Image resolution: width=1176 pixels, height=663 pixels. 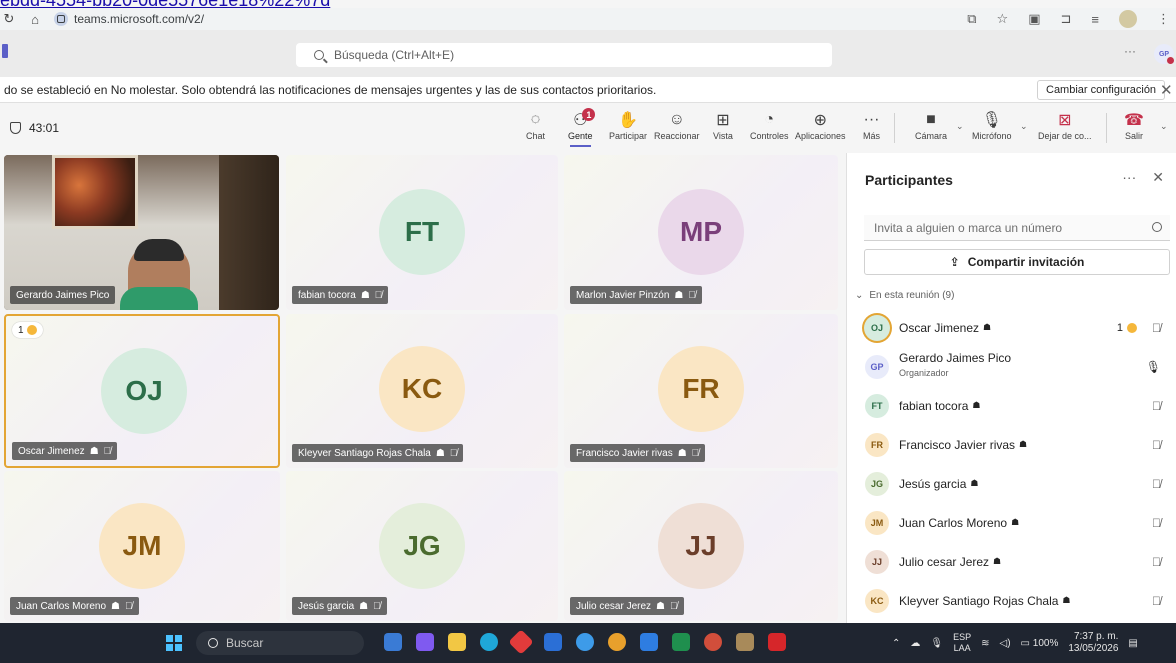 I want to click on participant-row: FR Francisco Javier rivas ☗ 🎙̸, so click(x=1011, y=444).